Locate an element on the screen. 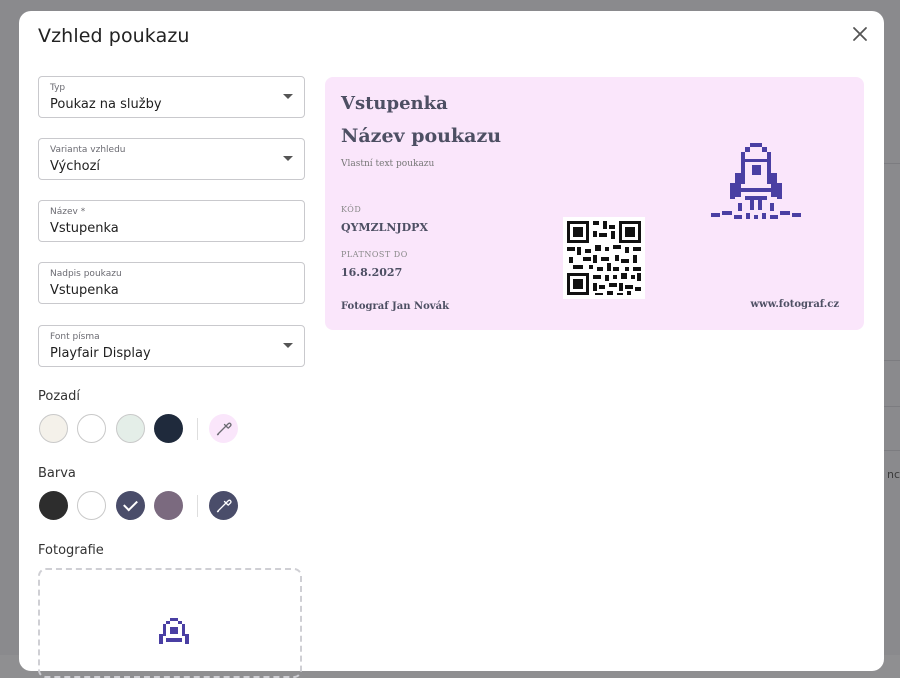  voucher-custom-text: Vlastní text poukazu is located at coordinates (388, 164).